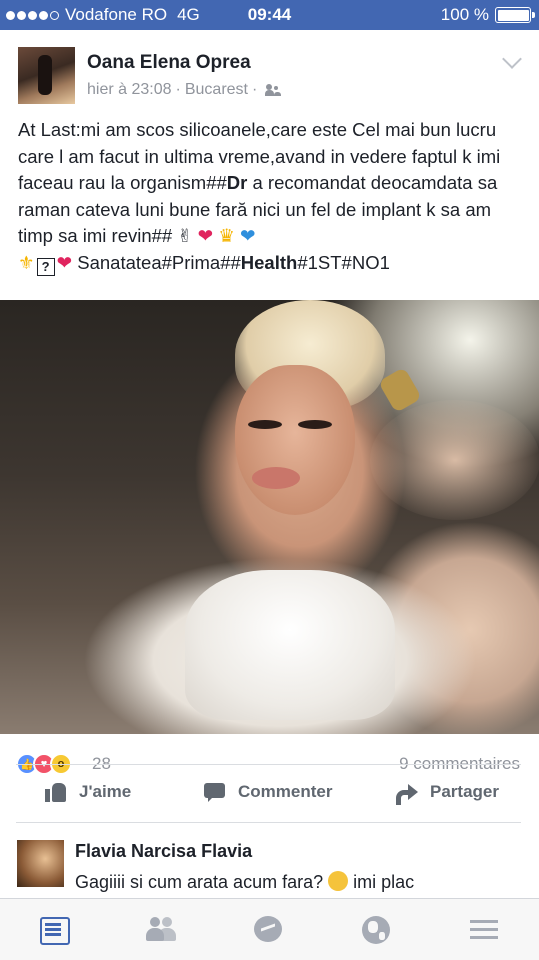 This screenshot has height=960, width=539. What do you see at coordinates (269, 262) in the screenshot?
I see `post-text-bold-health: Health` at bounding box center [269, 262].